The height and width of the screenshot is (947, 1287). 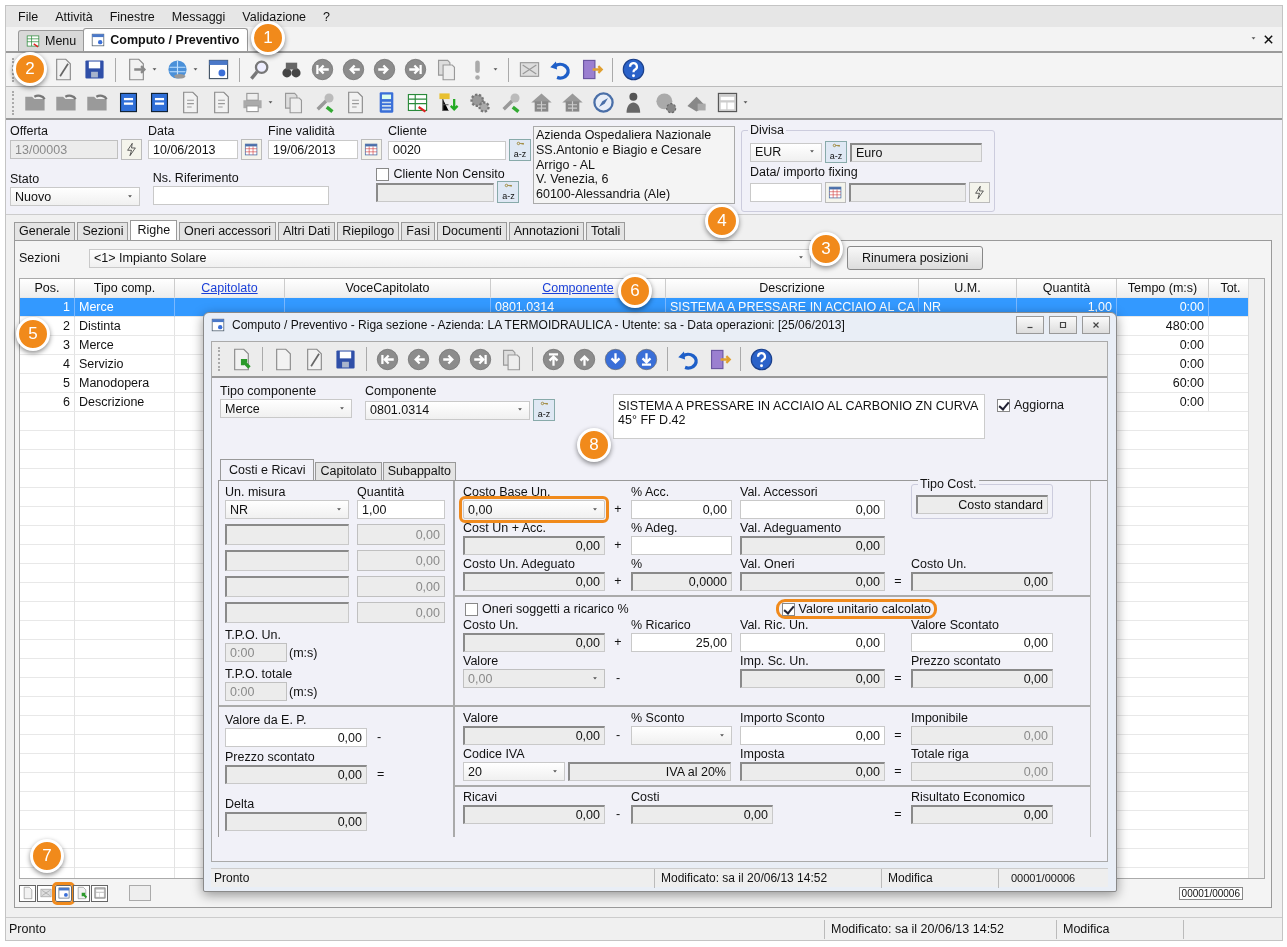 What do you see at coordinates (313, 149) in the screenshot?
I see `input-field: 19/06/2013` at bounding box center [313, 149].